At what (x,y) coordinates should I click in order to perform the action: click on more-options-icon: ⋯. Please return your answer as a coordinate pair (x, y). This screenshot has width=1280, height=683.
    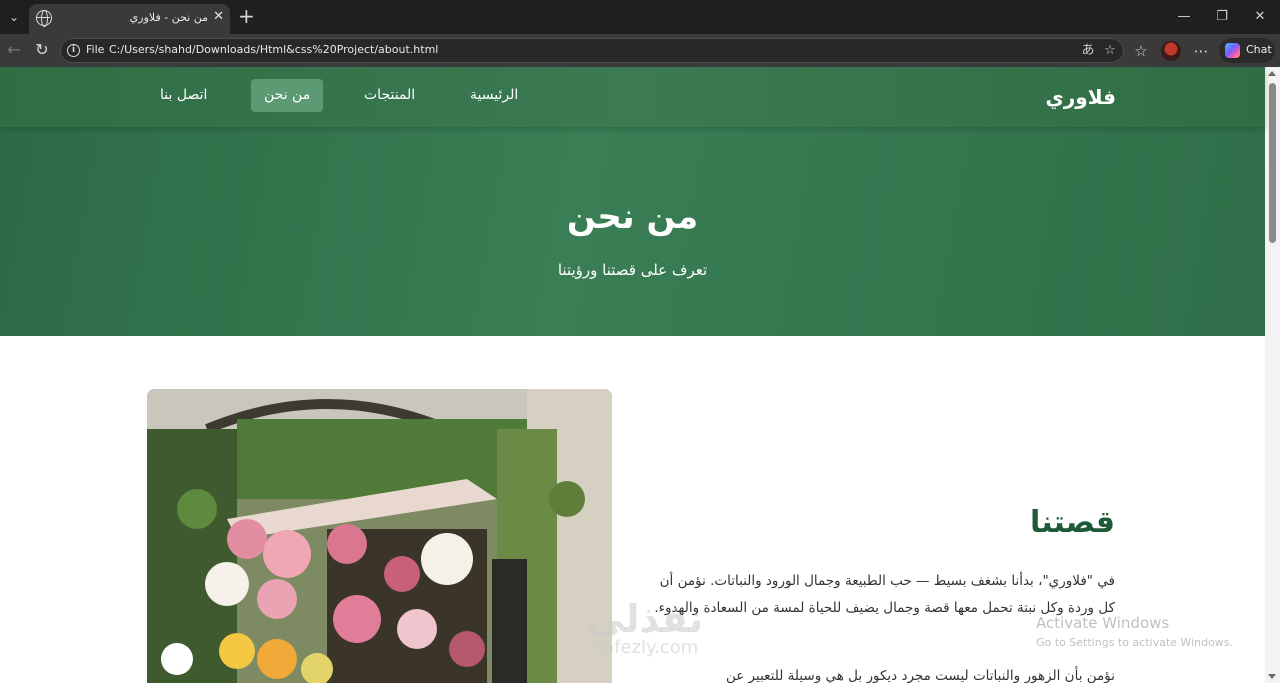
    Looking at the image, I should click on (1201, 51).